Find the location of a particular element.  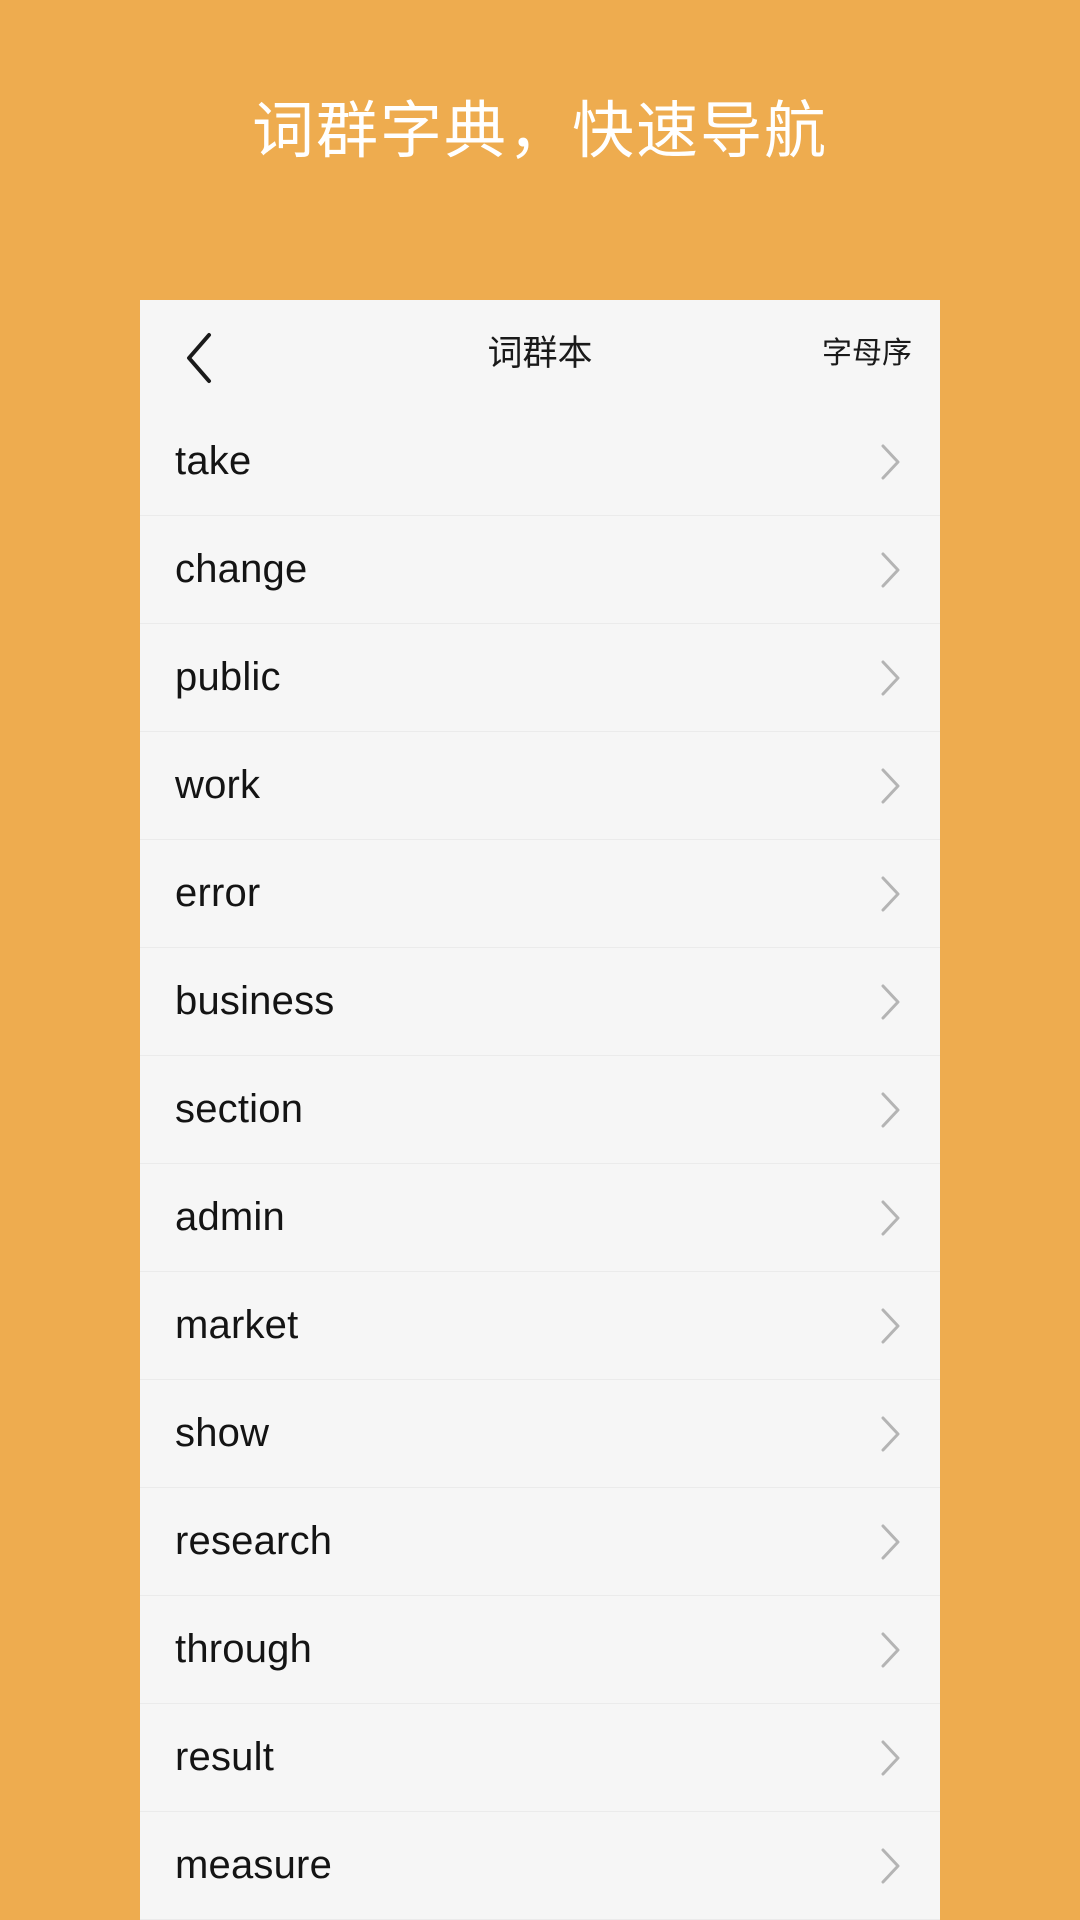

list-item-label: admin is located at coordinates (230, 1217).